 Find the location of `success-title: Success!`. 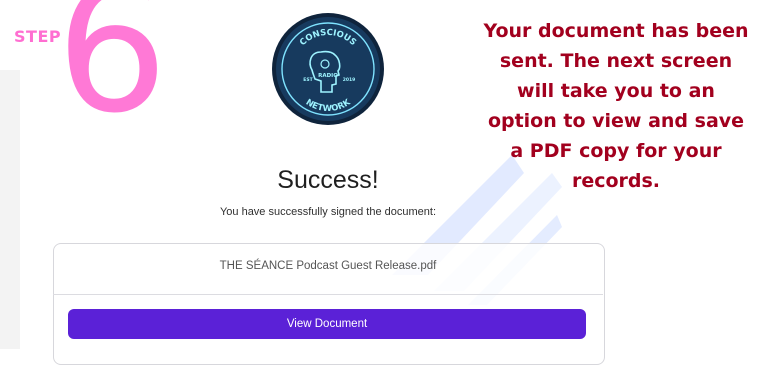

success-title: Success! is located at coordinates (328, 180).